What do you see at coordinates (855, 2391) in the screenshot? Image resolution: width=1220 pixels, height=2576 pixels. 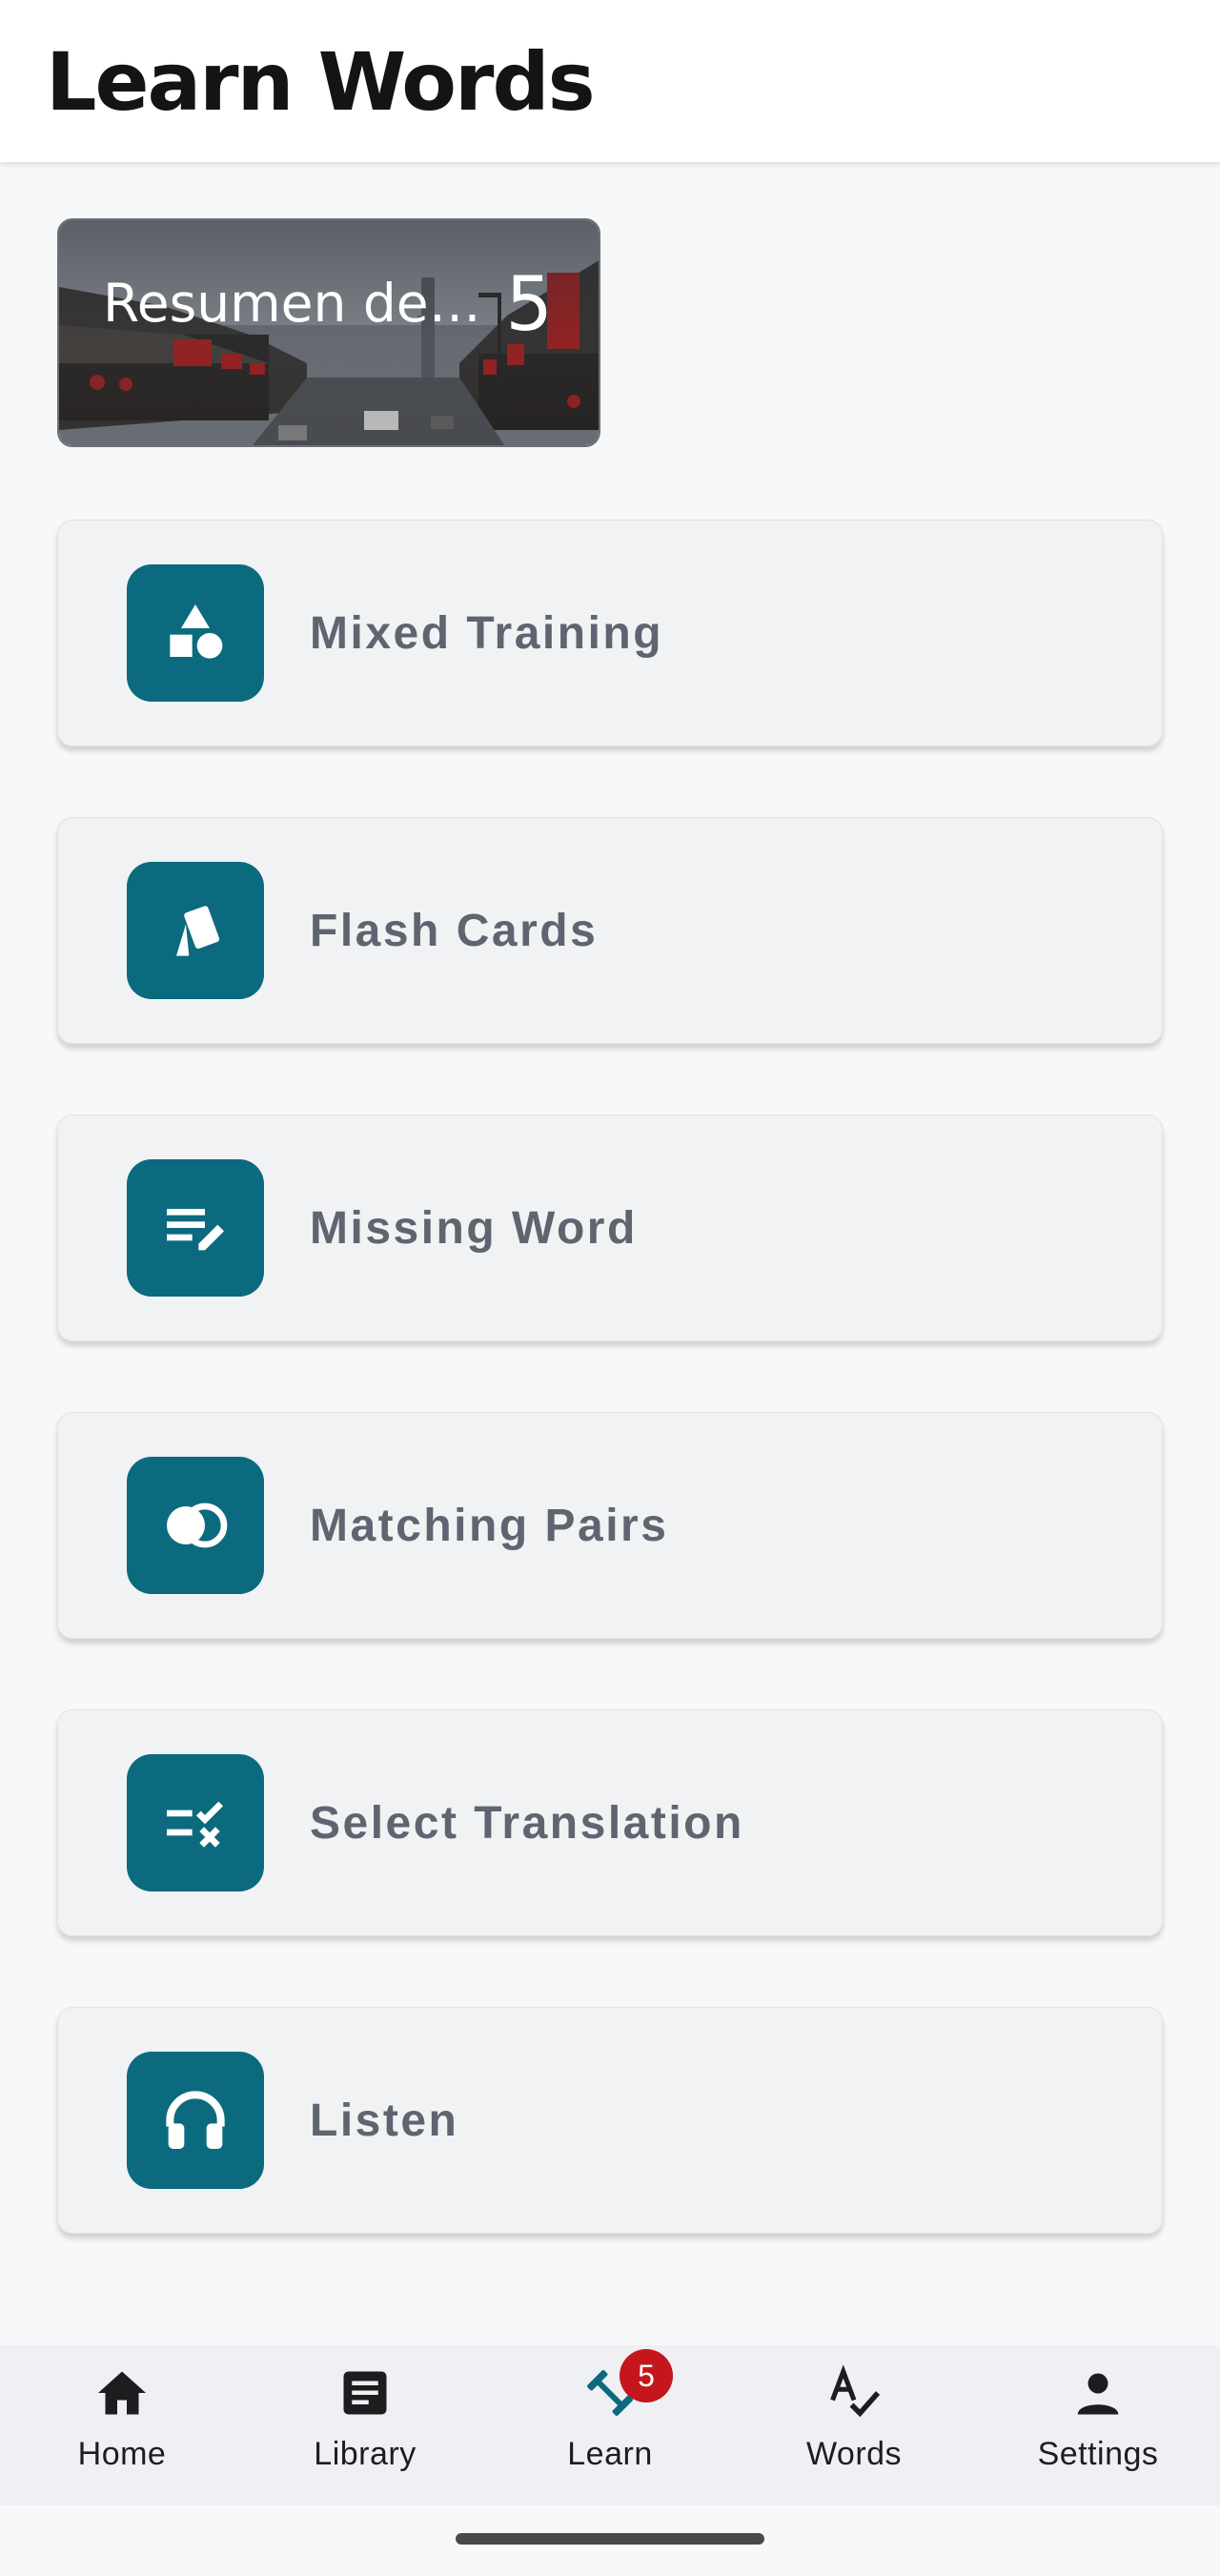 I see `spellcheck-icon` at bounding box center [855, 2391].